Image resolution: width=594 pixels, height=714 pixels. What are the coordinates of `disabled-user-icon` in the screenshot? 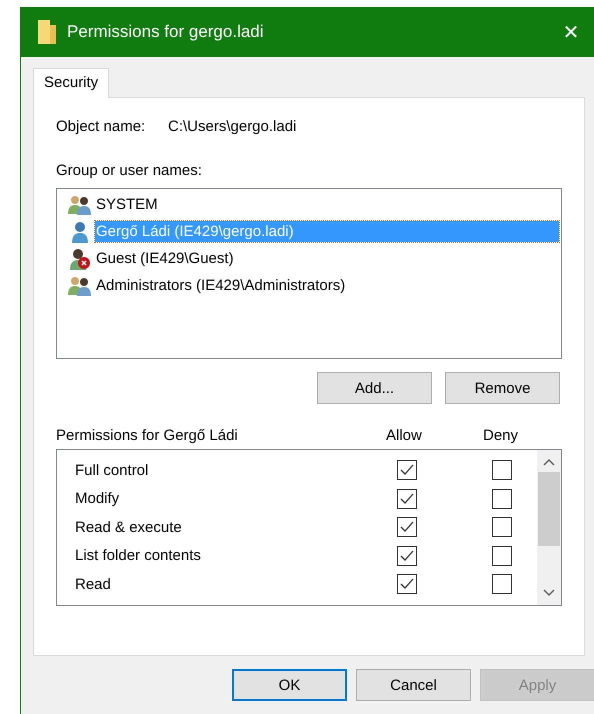 It's located at (80, 259).